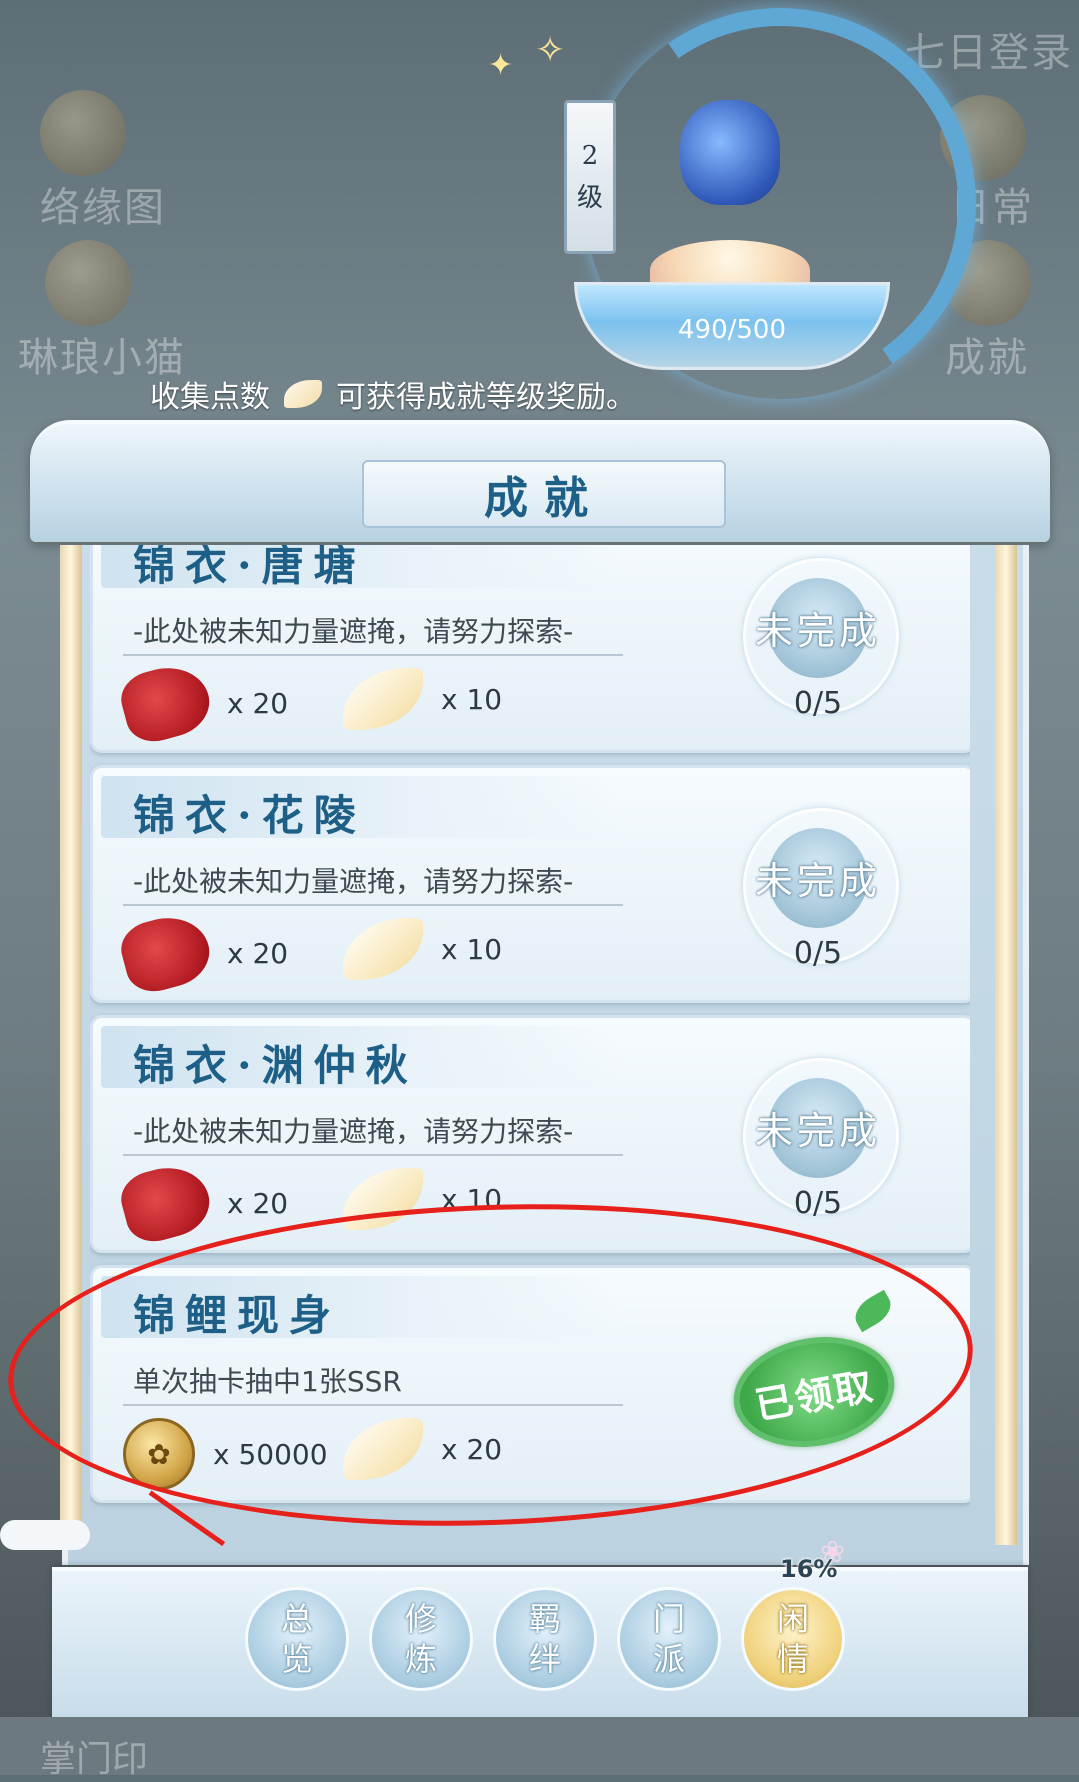  I want to click on right-pillar, so click(1006, 1045).